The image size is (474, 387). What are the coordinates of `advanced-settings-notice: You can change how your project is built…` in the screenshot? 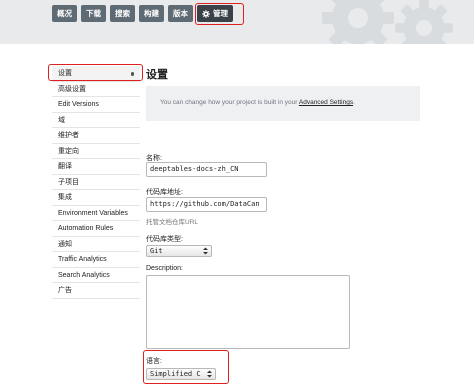 It's located at (283, 103).